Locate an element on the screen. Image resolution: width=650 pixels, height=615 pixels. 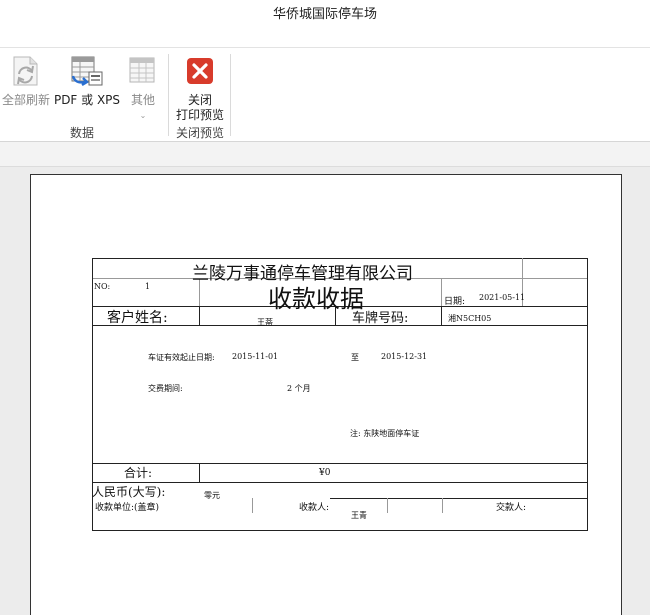
payee-unit-label: 收款单位:(盖章) is located at coordinates (127, 508).